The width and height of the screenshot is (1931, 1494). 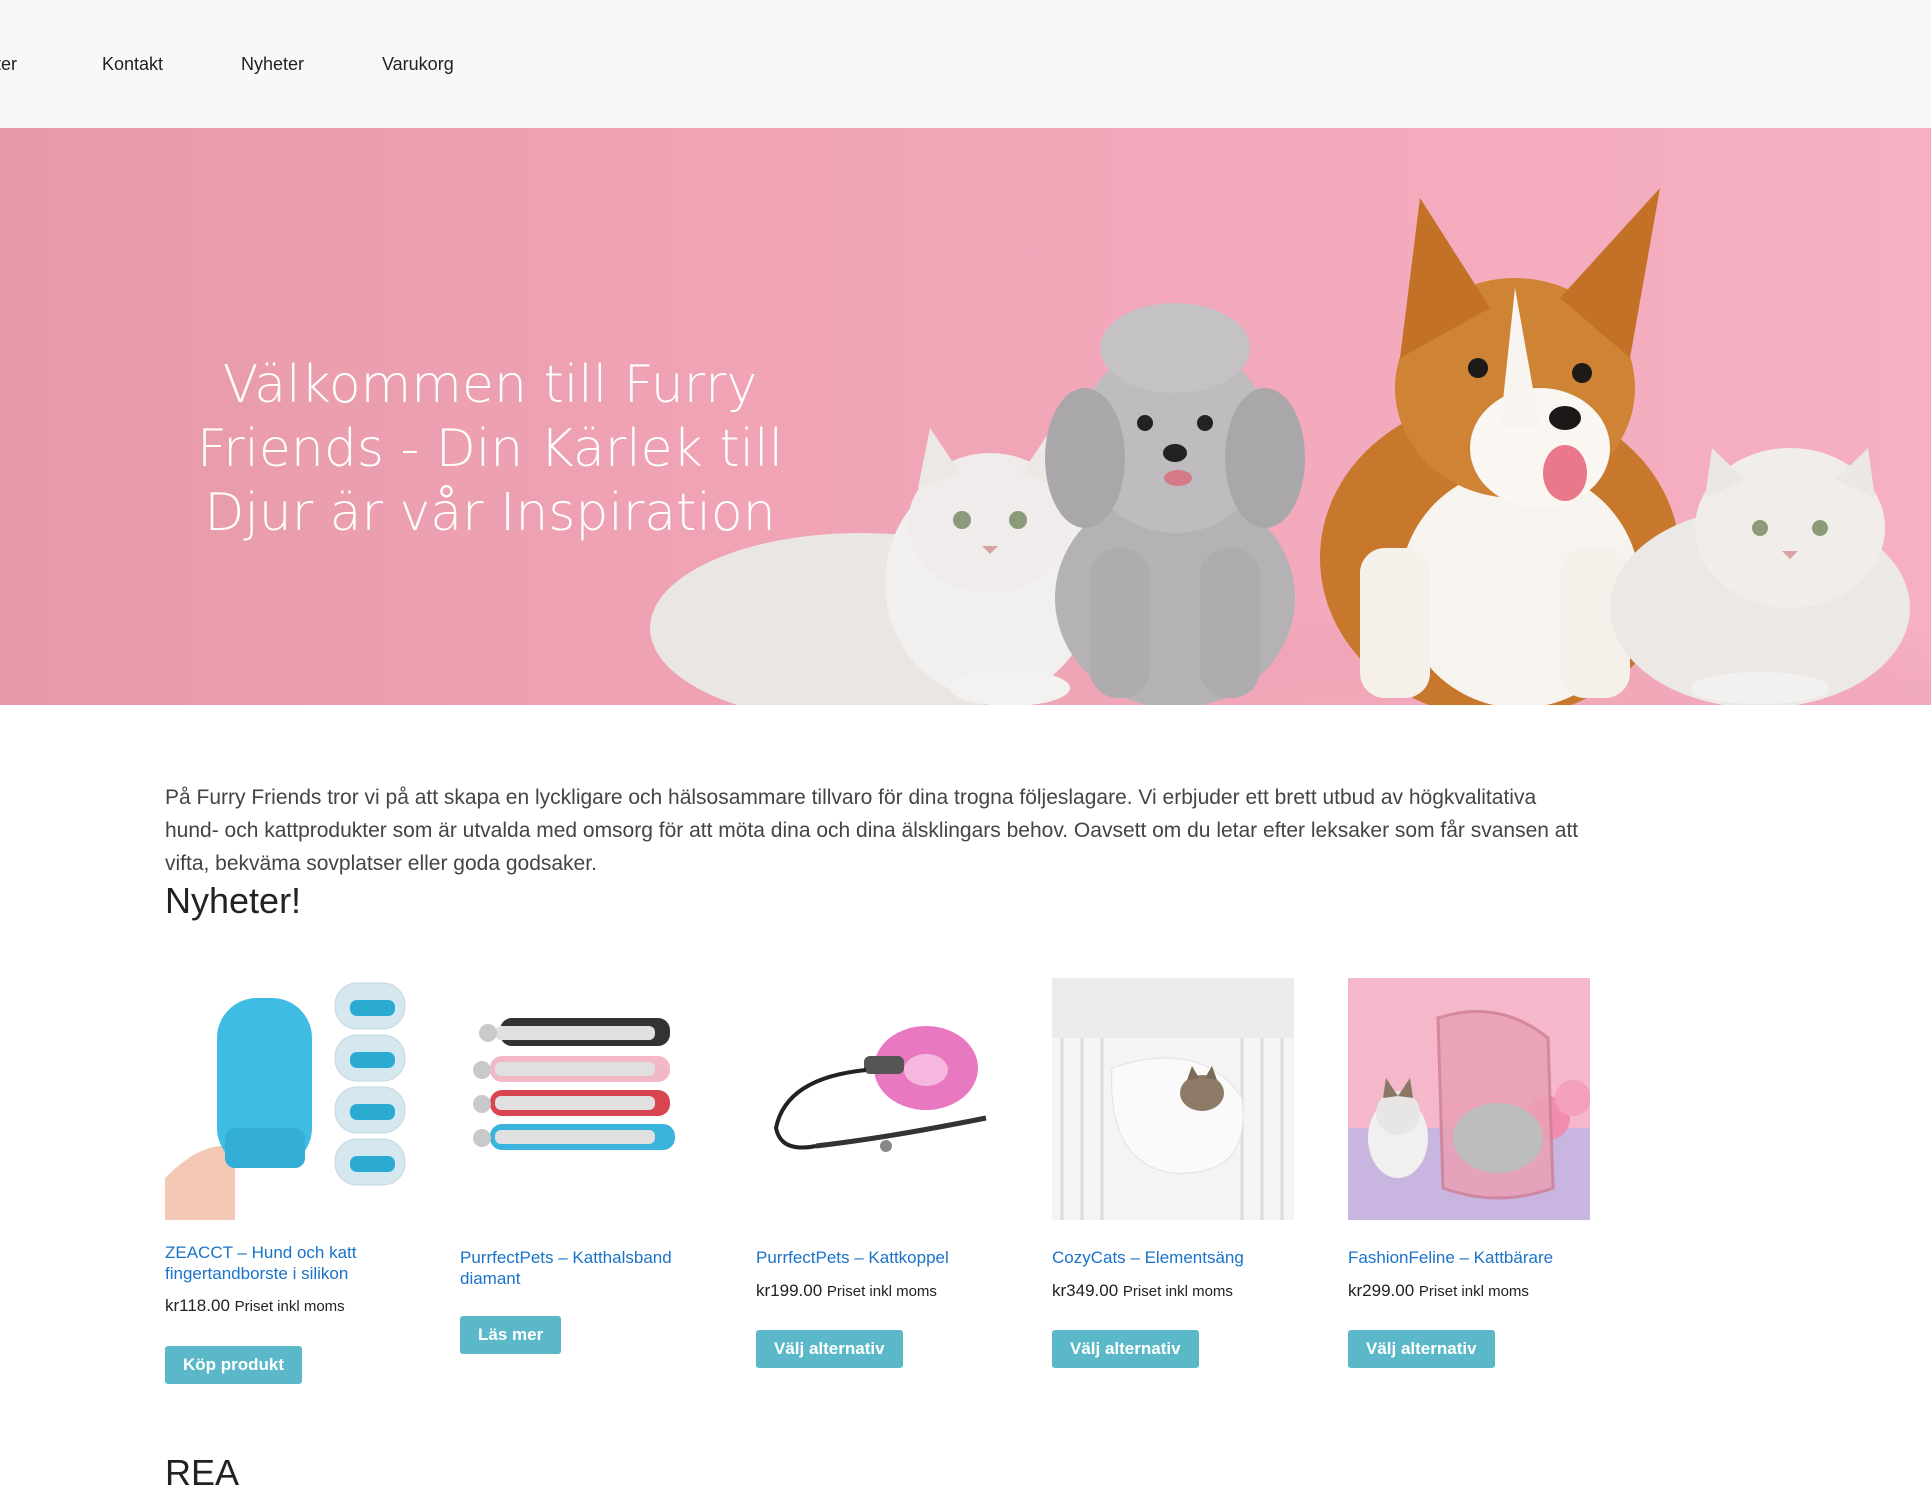 I want to click on nav-item-nyheter: Nyheter, so click(x=272, y=64).